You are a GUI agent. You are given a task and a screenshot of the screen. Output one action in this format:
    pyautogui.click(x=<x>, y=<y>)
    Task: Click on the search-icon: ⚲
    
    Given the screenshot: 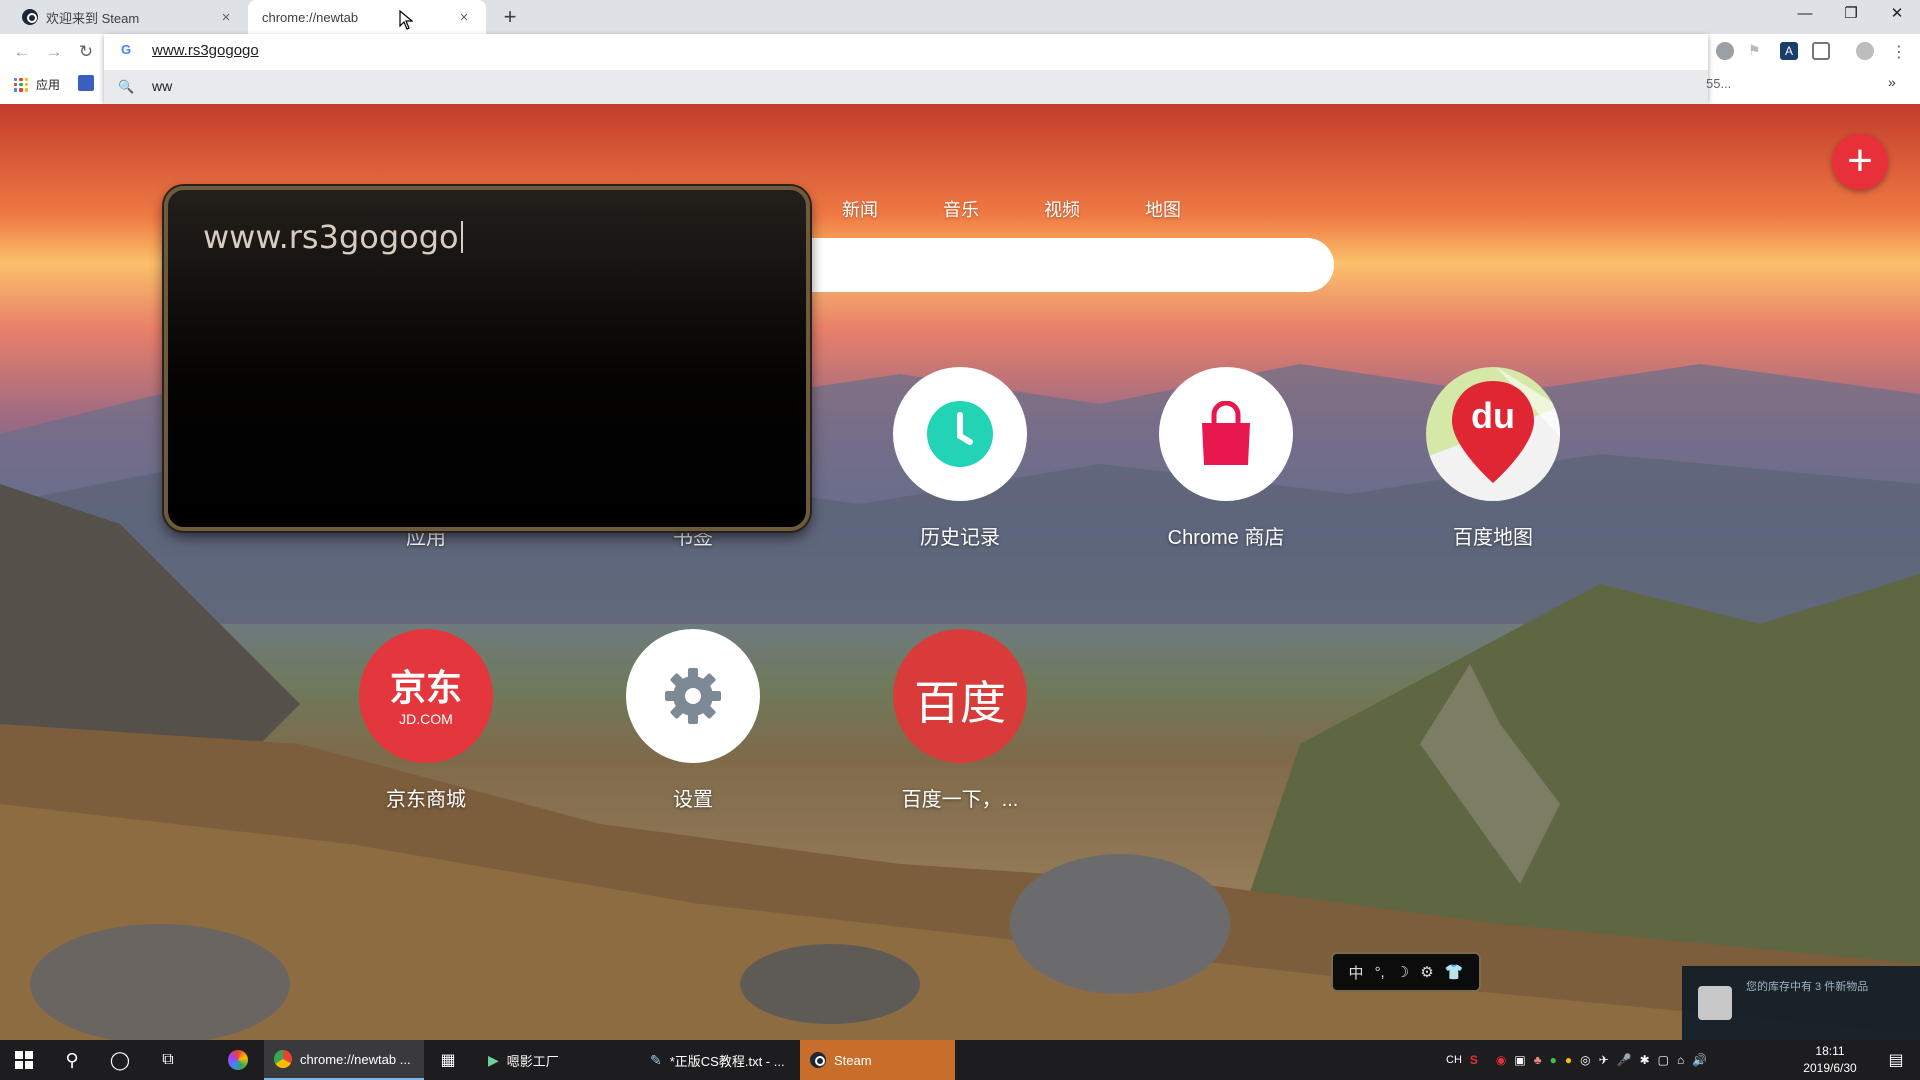 What is the action you would take?
    pyautogui.click(x=72, y=1060)
    